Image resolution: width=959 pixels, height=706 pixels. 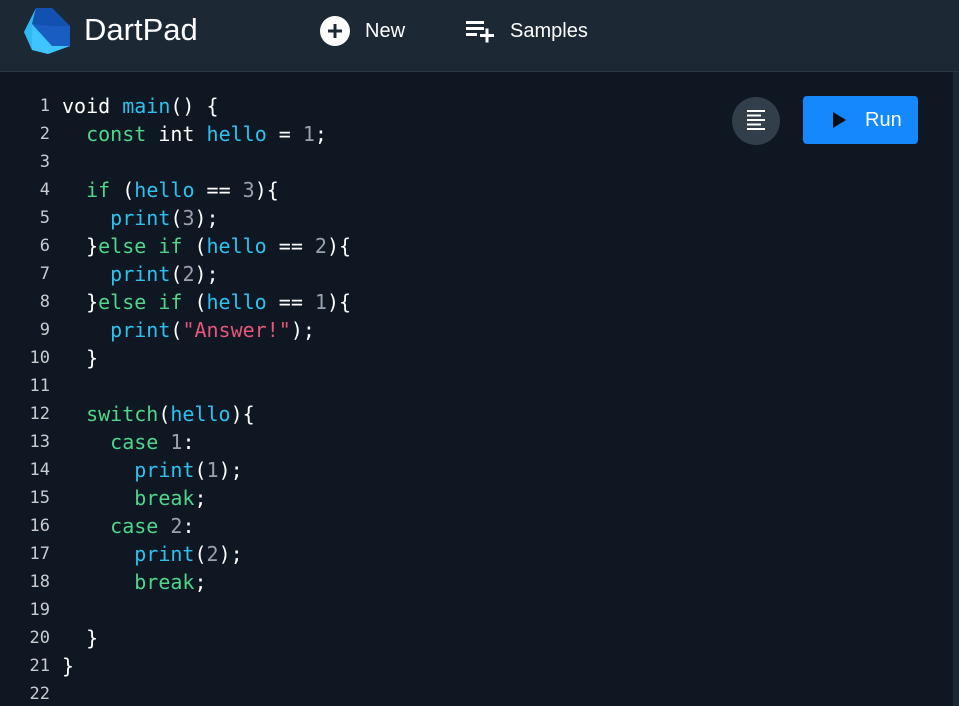 I want to click on code-token: switch, so click(x=122, y=414).